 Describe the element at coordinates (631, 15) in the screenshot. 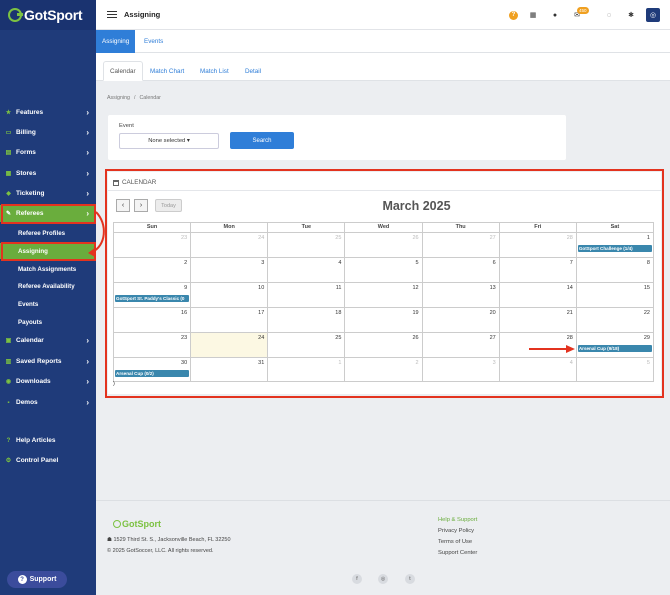

I see `gear-icon: ✱` at that location.